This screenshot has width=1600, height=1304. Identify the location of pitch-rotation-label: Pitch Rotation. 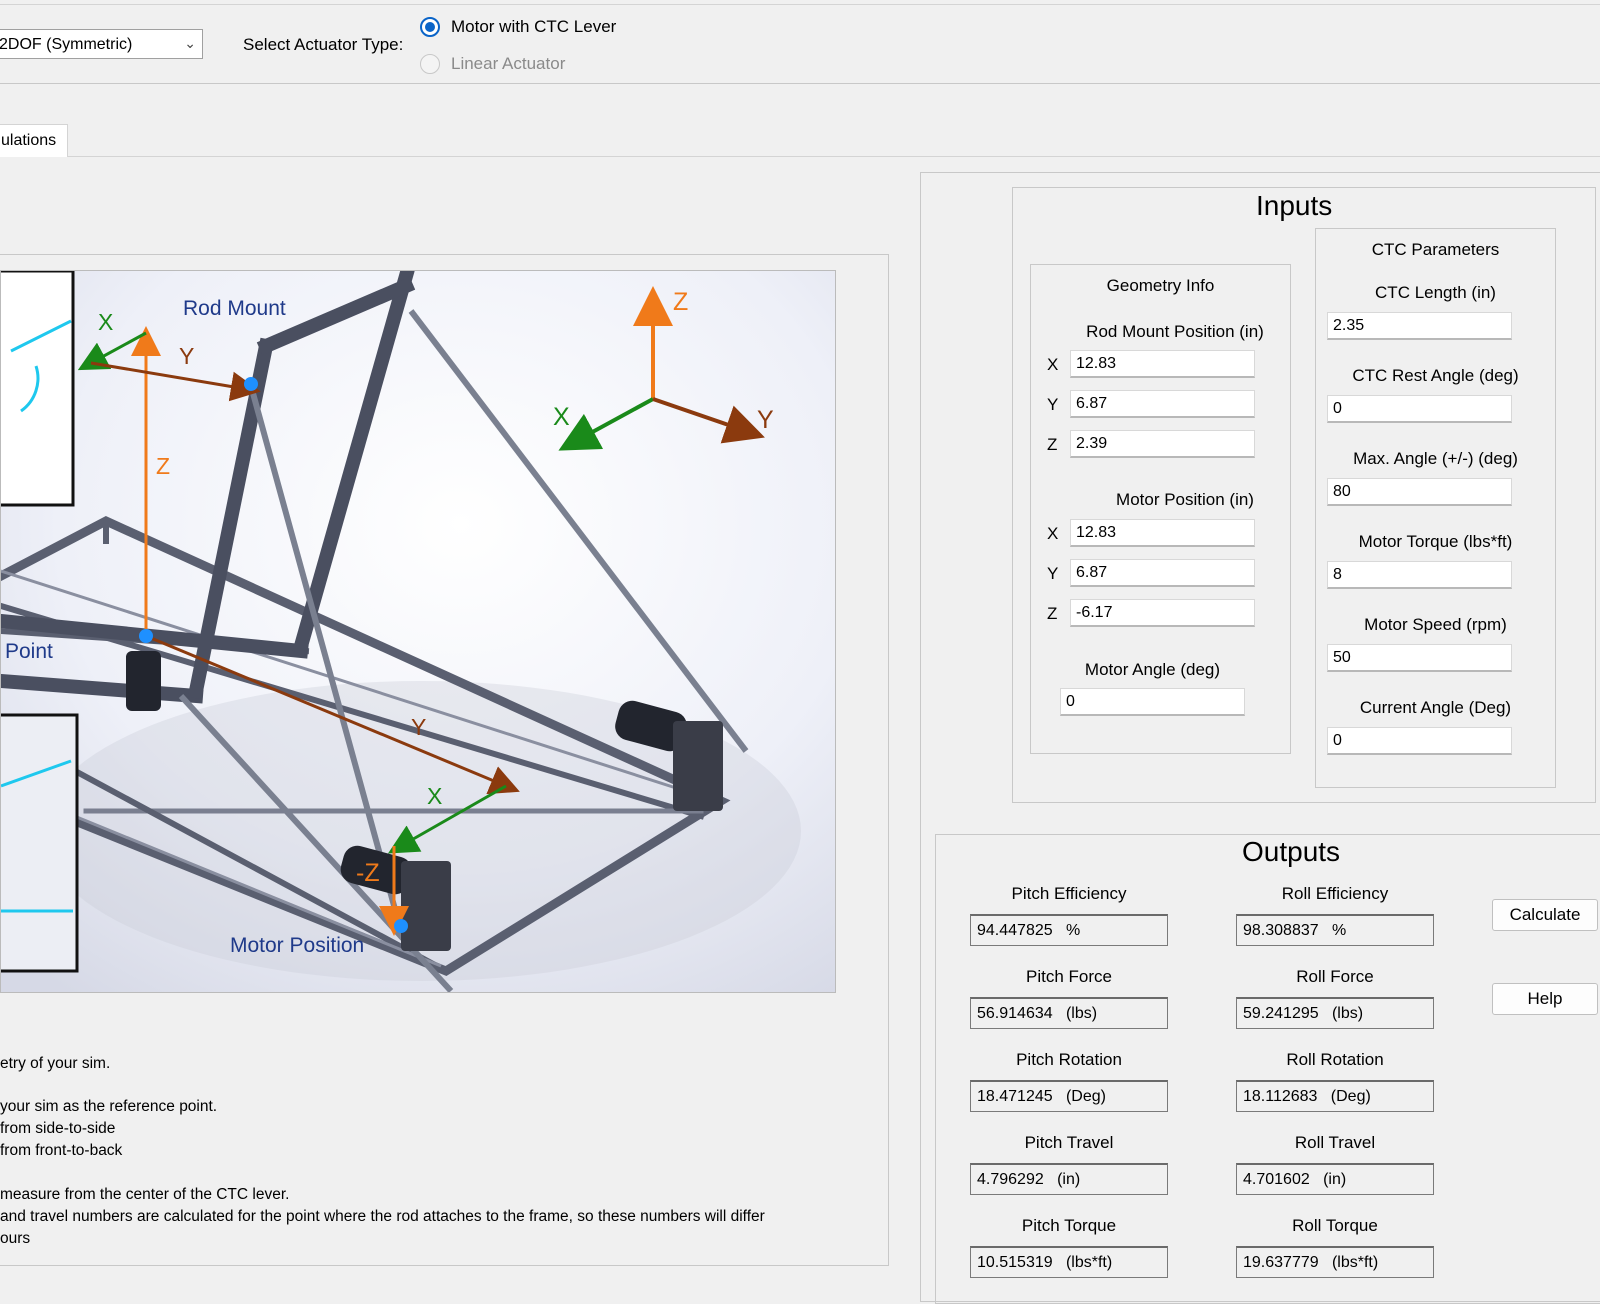
(1069, 1059).